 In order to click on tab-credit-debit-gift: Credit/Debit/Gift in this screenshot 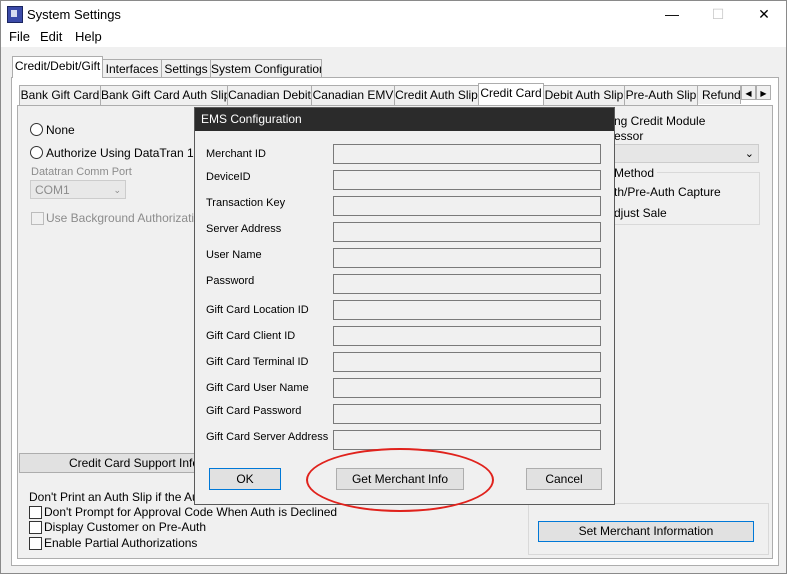, I will do `click(57, 67)`.